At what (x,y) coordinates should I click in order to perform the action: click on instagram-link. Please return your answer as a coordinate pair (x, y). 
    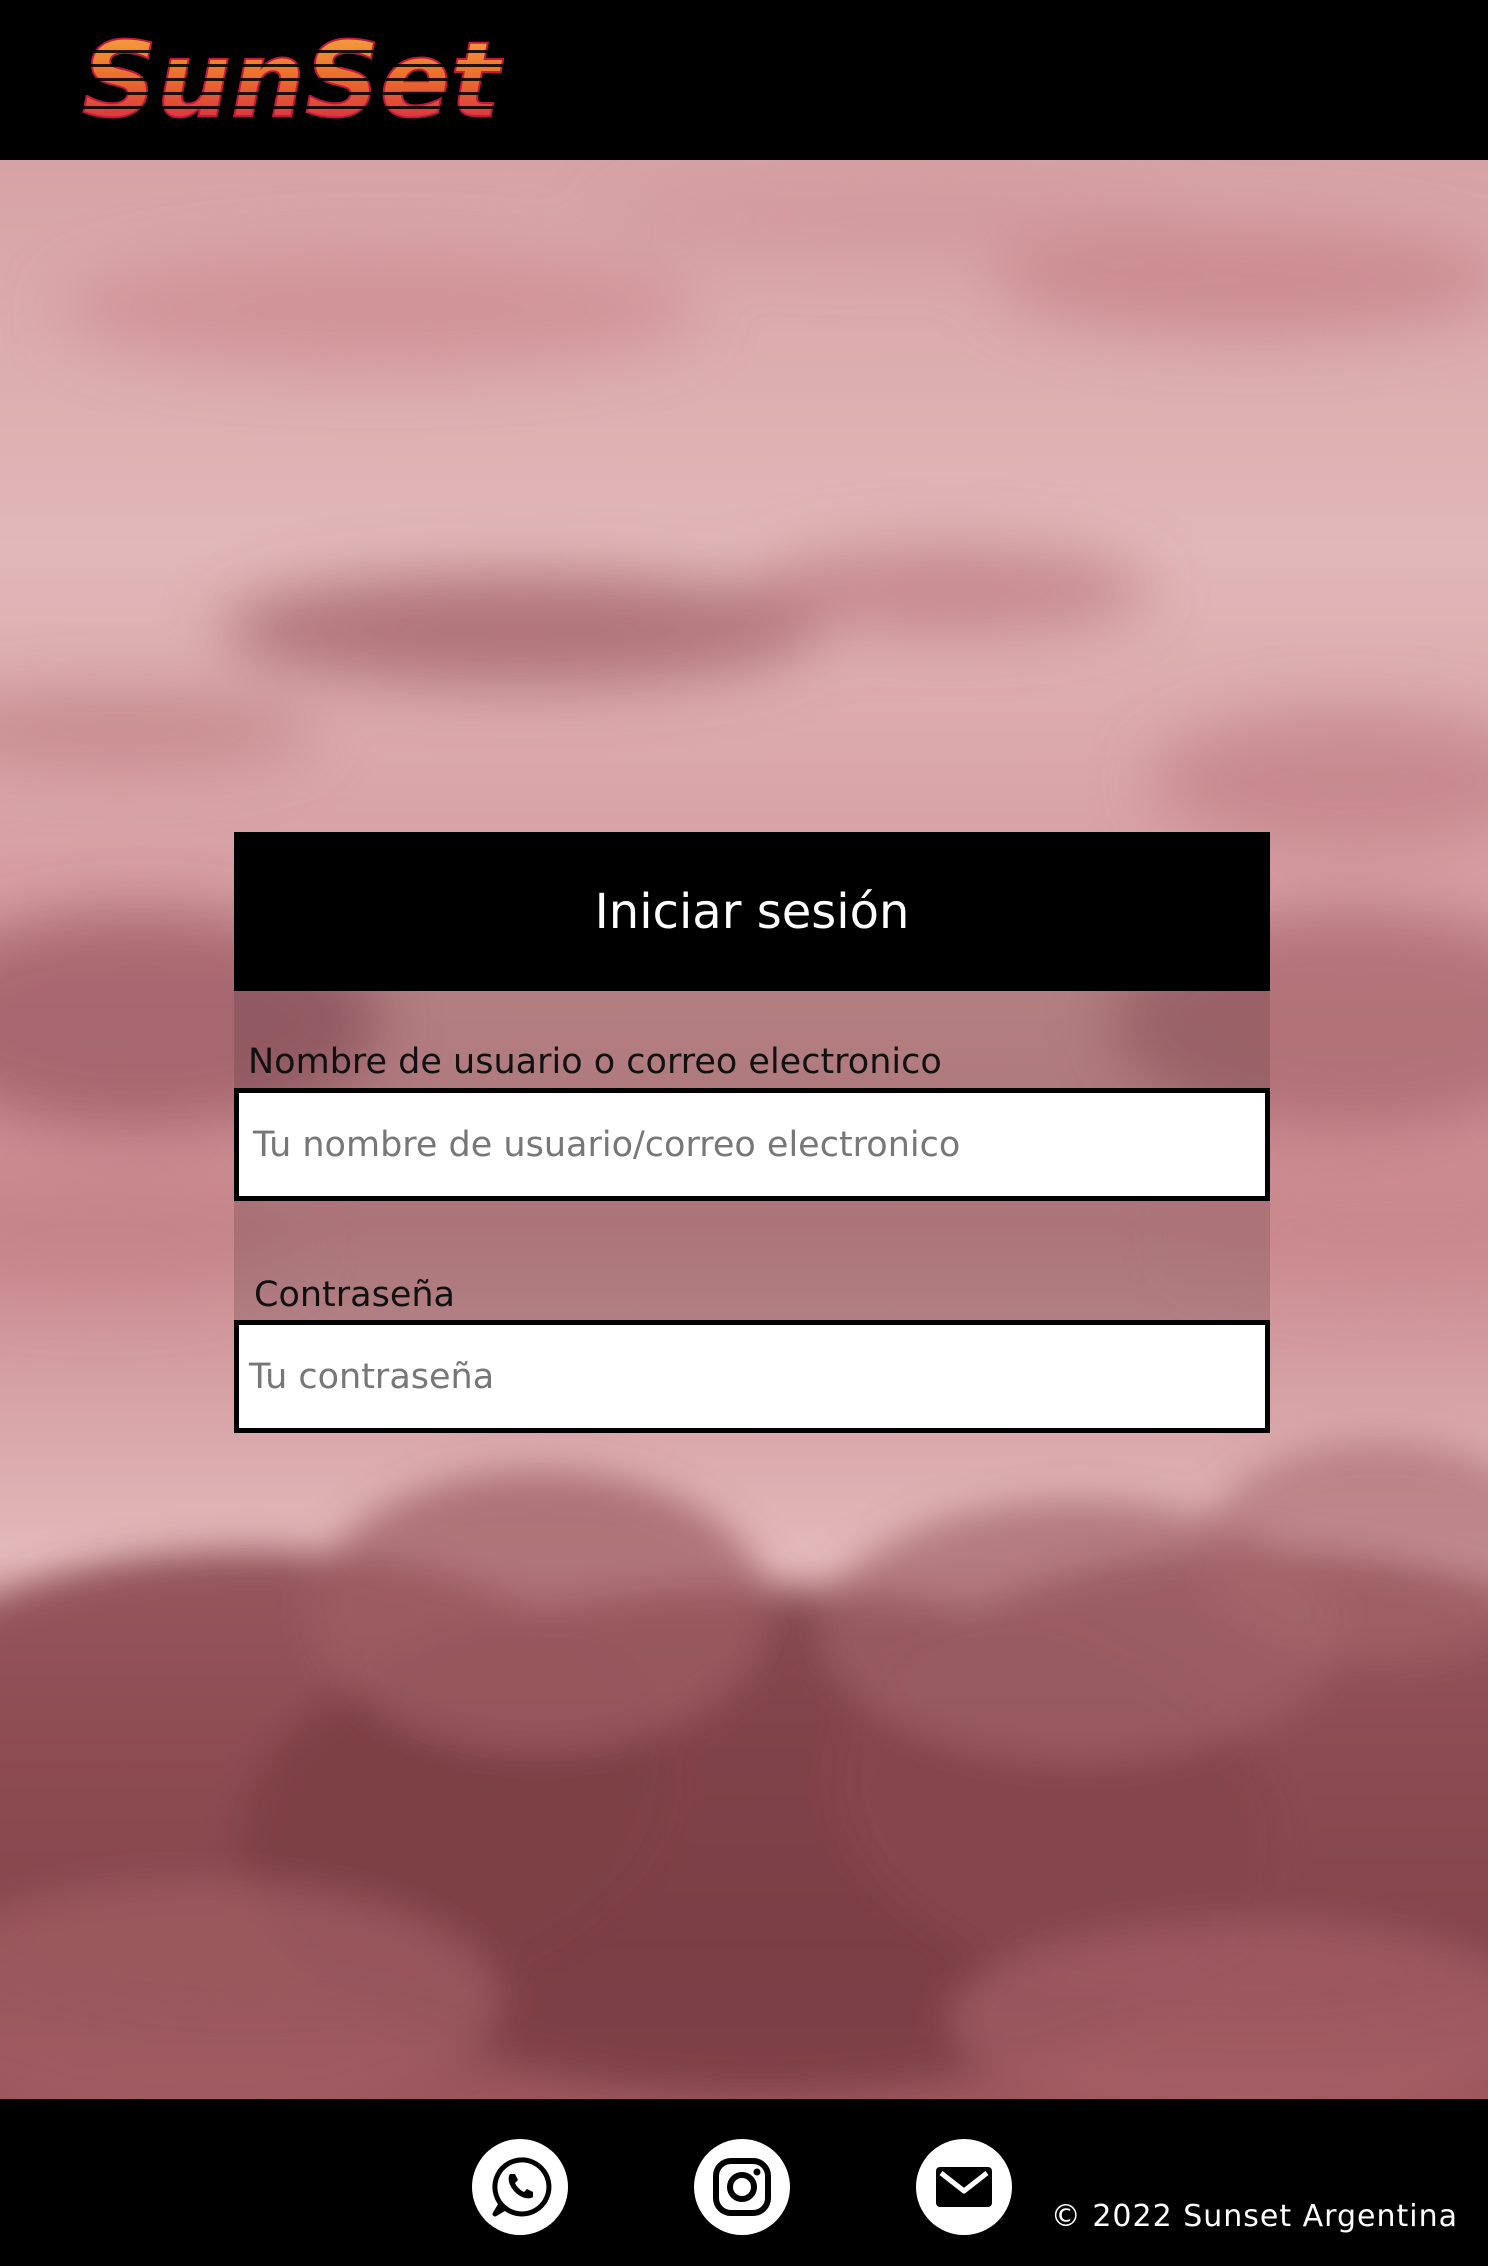
    Looking at the image, I should click on (742, 2187).